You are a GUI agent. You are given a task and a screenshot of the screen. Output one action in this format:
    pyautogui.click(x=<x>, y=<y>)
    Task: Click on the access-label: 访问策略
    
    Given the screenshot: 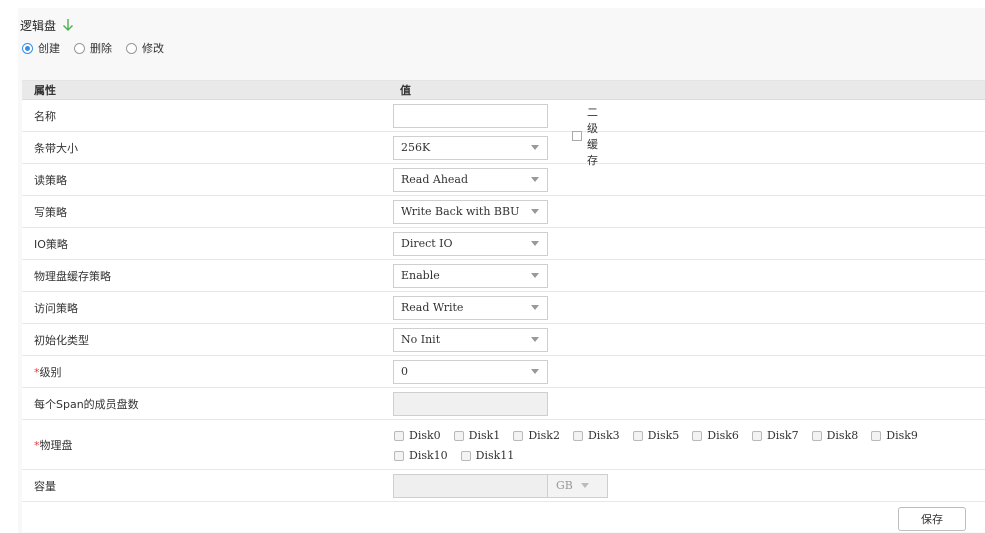 What is the action you would take?
    pyautogui.click(x=56, y=308)
    